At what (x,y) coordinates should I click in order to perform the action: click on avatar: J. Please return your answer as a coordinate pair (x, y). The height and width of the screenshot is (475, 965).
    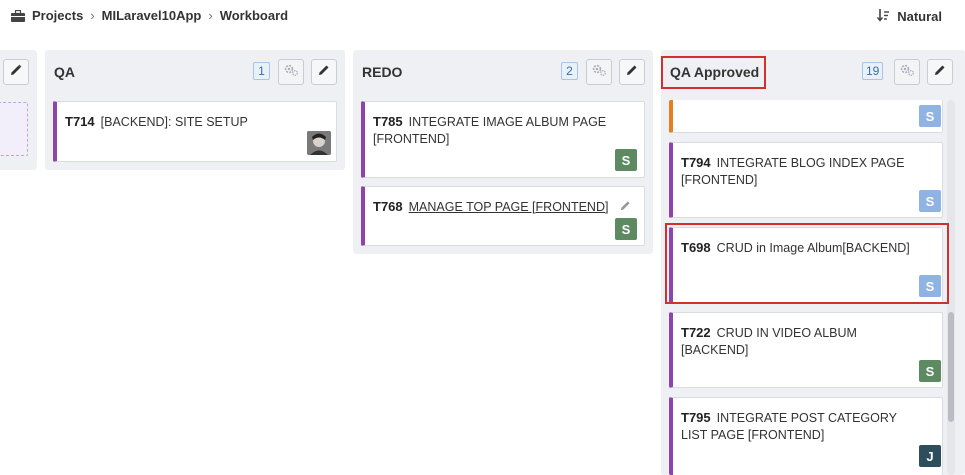
    Looking at the image, I should click on (930, 456).